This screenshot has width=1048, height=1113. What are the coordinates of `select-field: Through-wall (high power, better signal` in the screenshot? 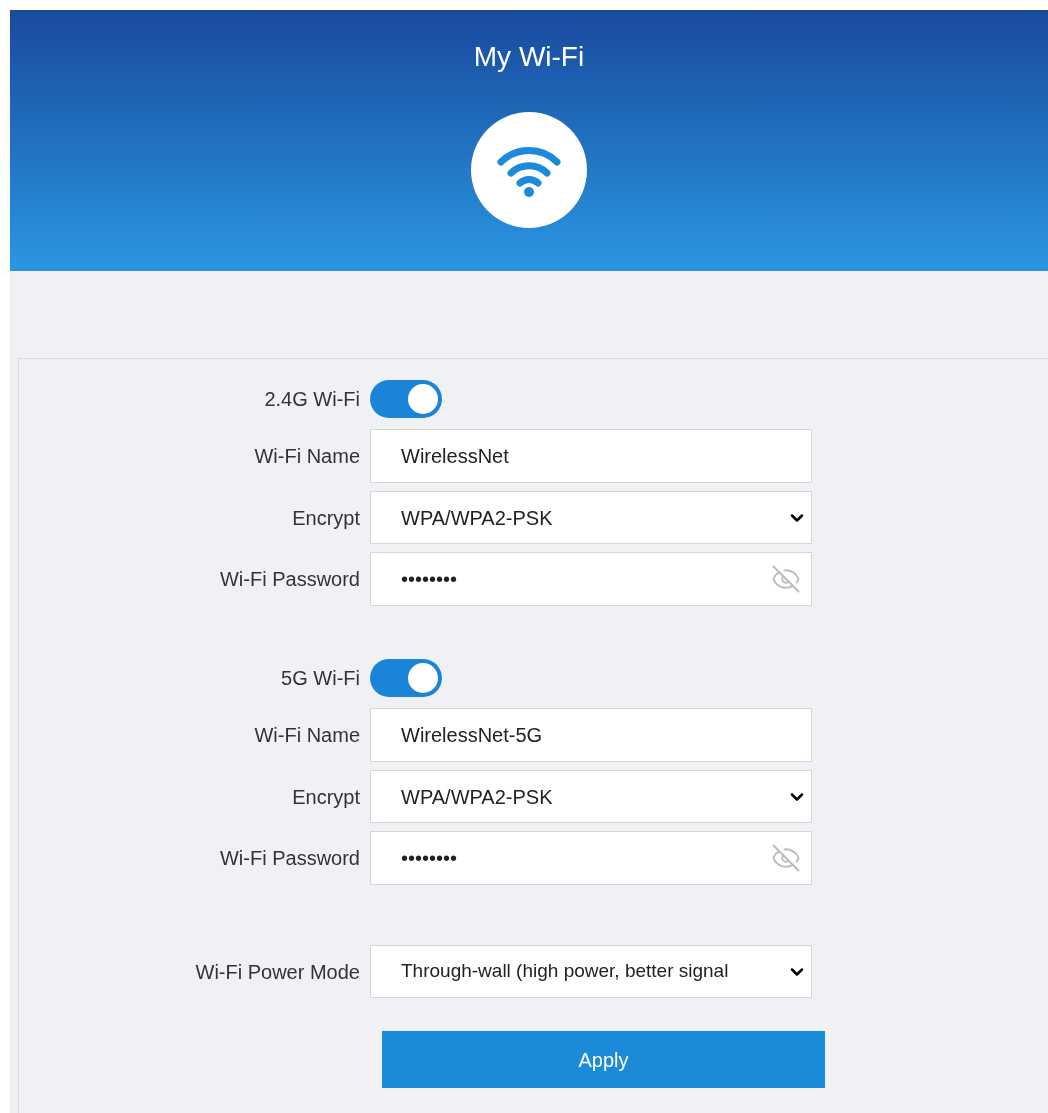 It's located at (591, 971).